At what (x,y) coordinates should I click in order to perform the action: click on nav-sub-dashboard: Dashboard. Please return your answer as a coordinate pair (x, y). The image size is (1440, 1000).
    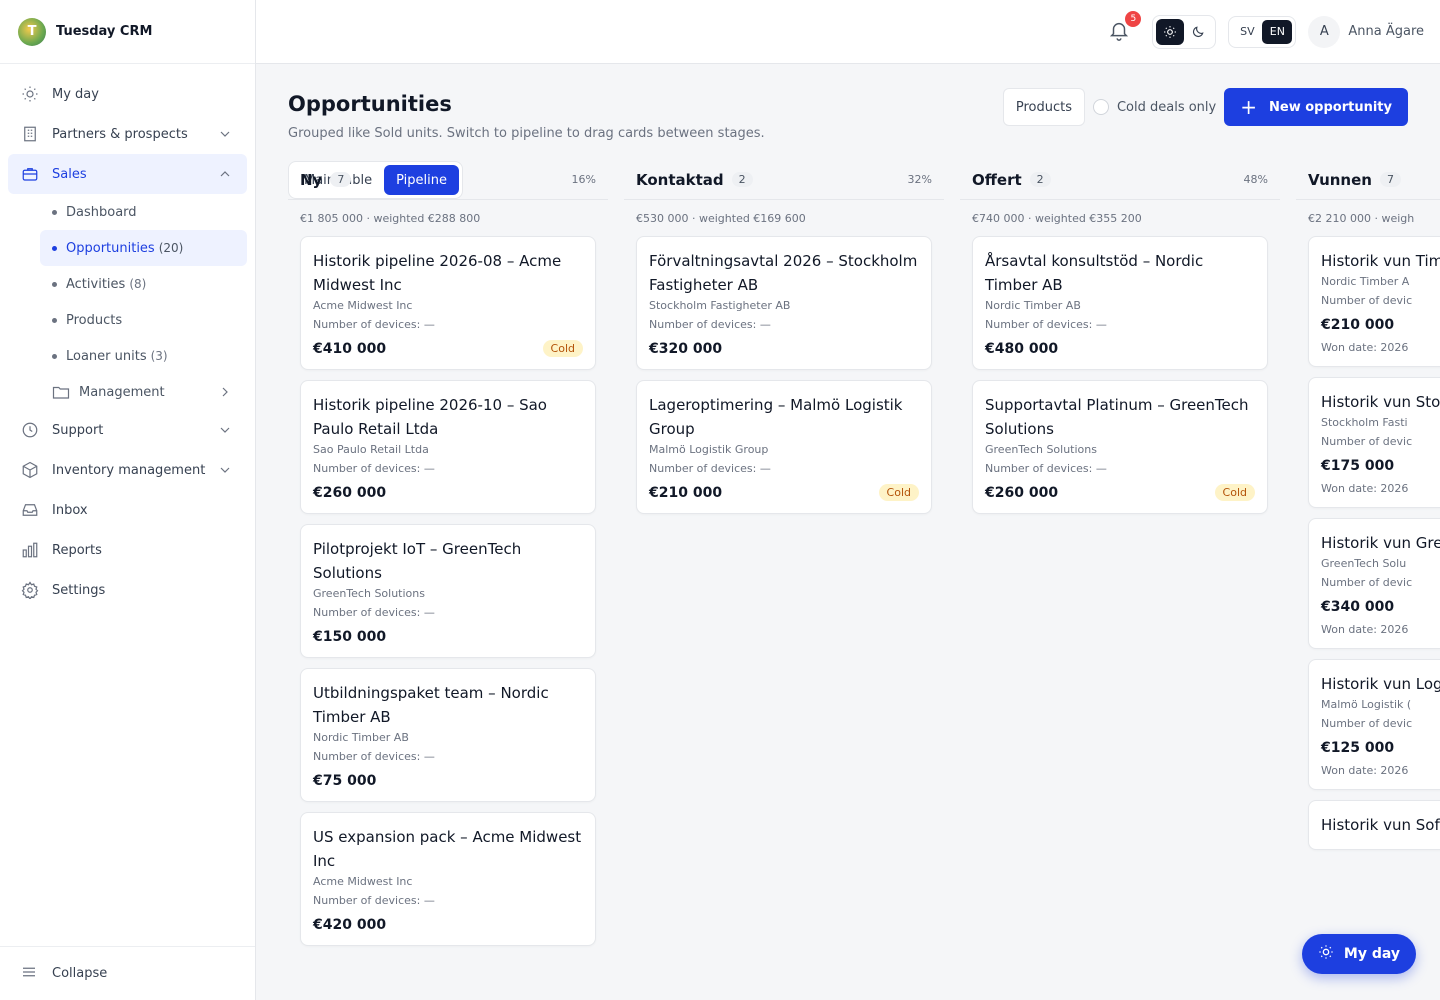
    Looking at the image, I should click on (143, 212).